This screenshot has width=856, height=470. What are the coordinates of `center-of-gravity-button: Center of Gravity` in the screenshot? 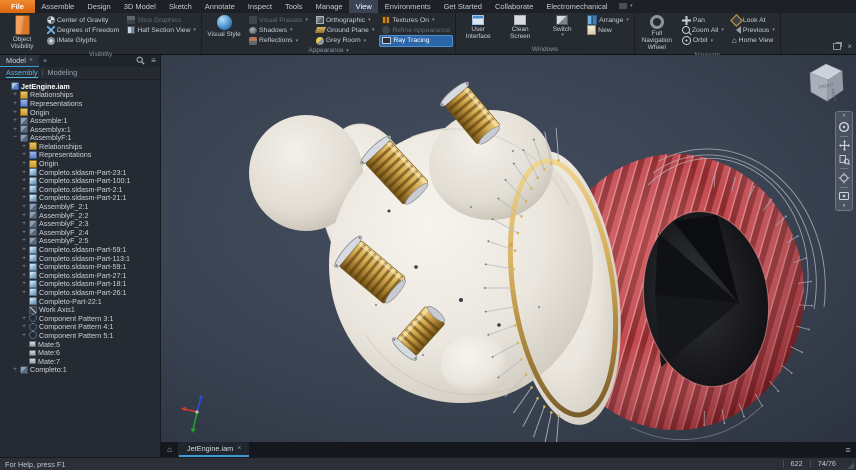 It's located at (83, 20).